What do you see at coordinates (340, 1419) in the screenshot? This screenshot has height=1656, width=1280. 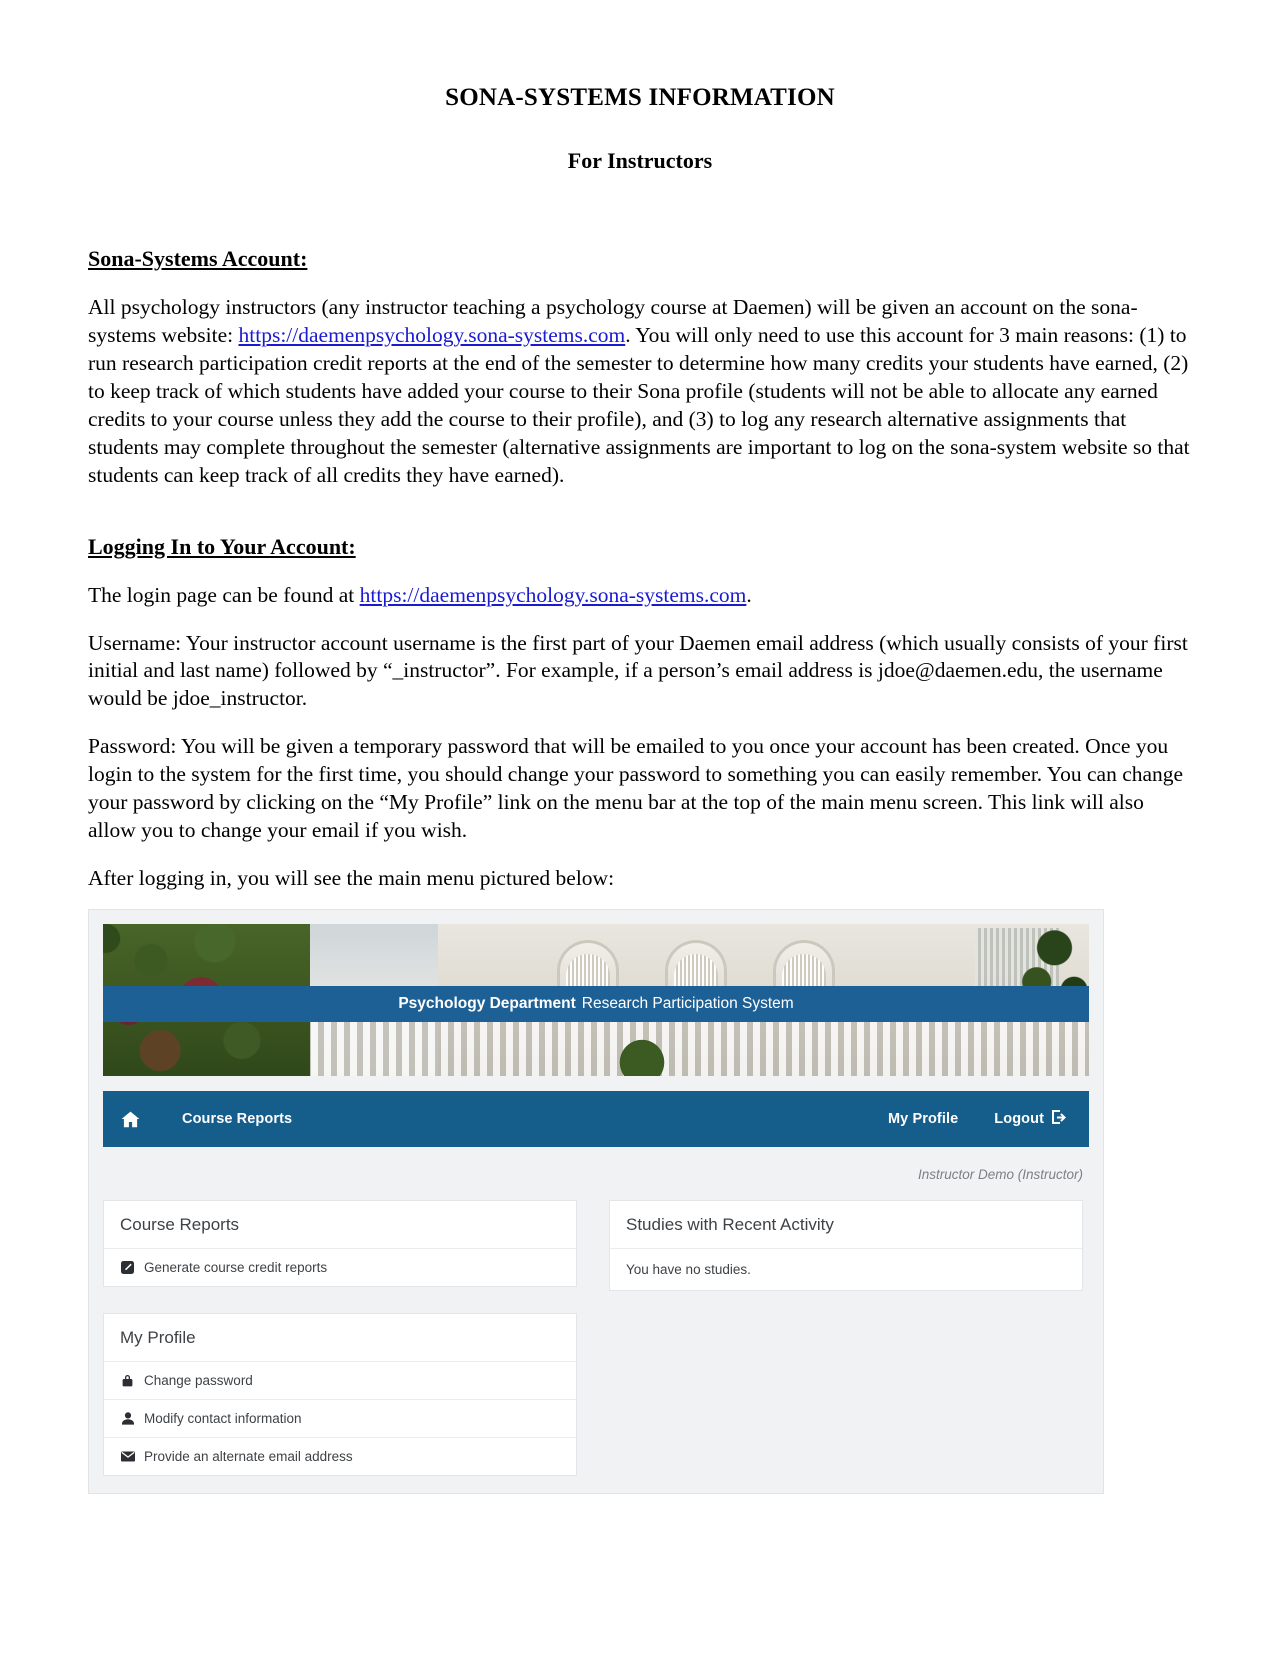 I see `list-item-modify-contact: Modify contact information` at bounding box center [340, 1419].